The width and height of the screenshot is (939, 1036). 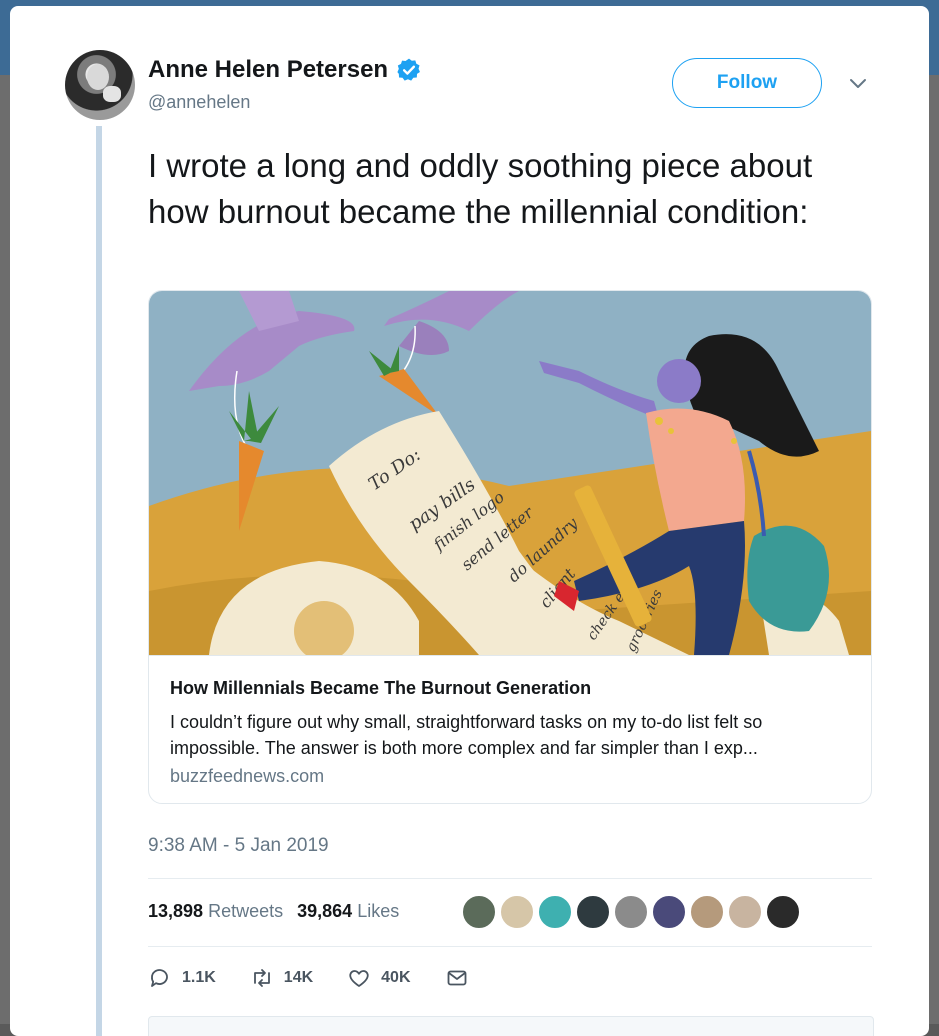 I want to click on reply-box, so click(x=511, y=1026).